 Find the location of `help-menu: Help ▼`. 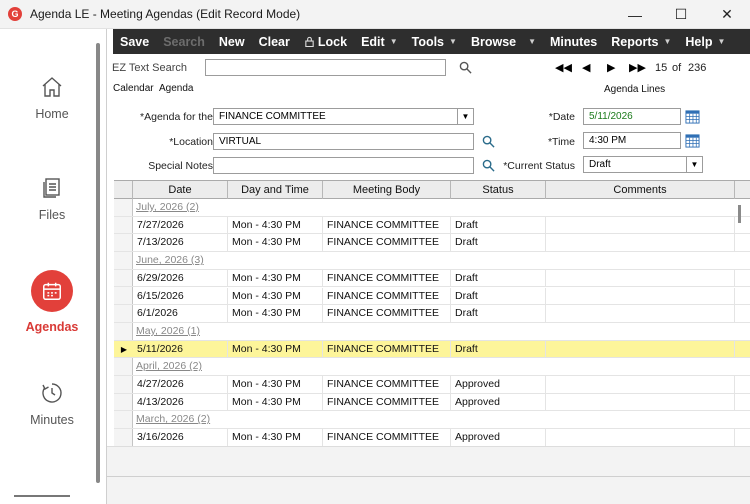

help-menu: Help ▼ is located at coordinates (714, 41).